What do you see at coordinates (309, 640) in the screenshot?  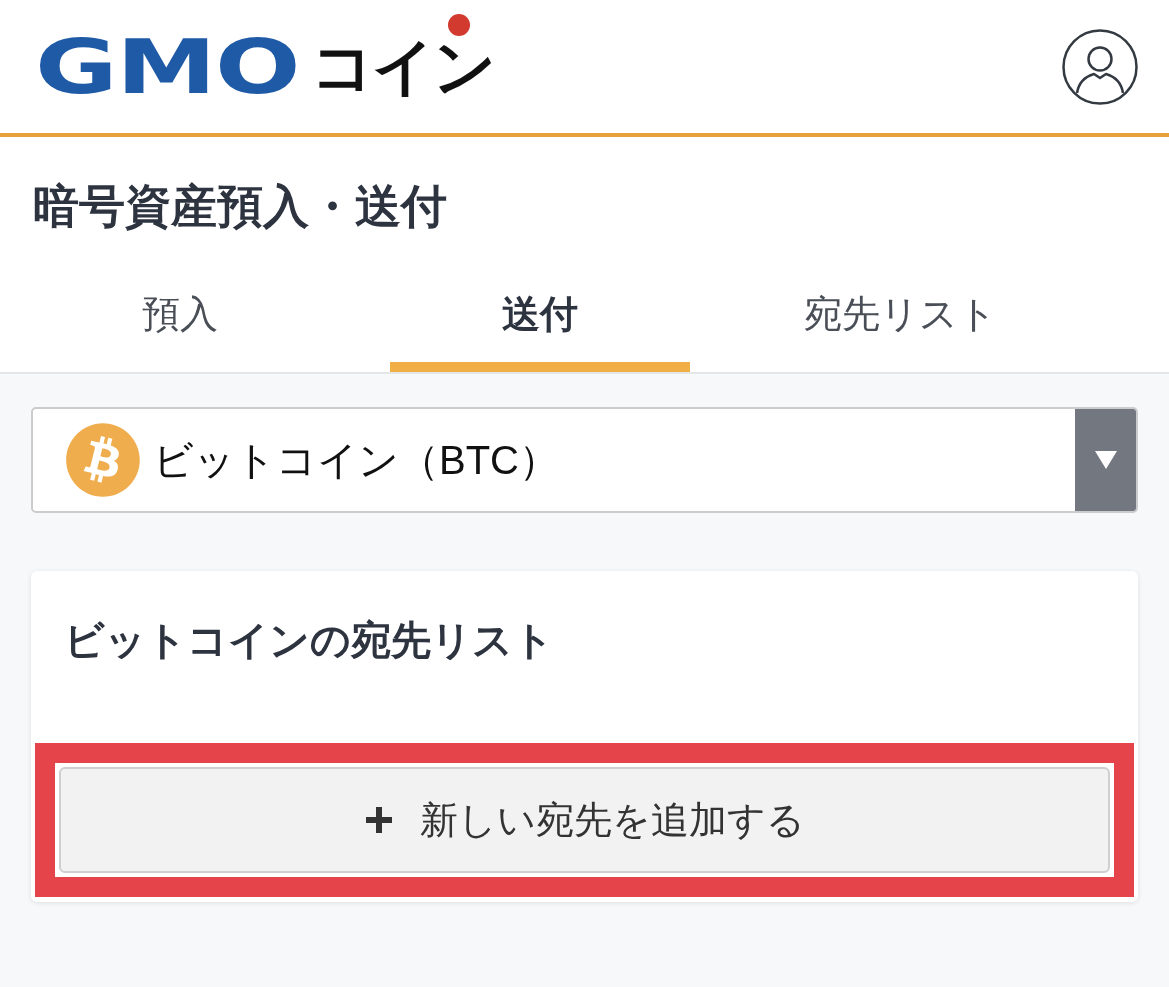 I see `card-title: ビットコインの宛先リスト` at bounding box center [309, 640].